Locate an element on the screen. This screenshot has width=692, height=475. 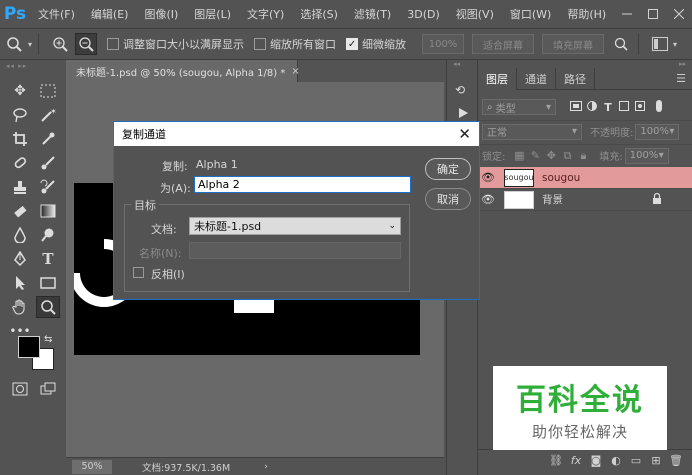
status-zoom-field: 50% is located at coordinates (92, 466).